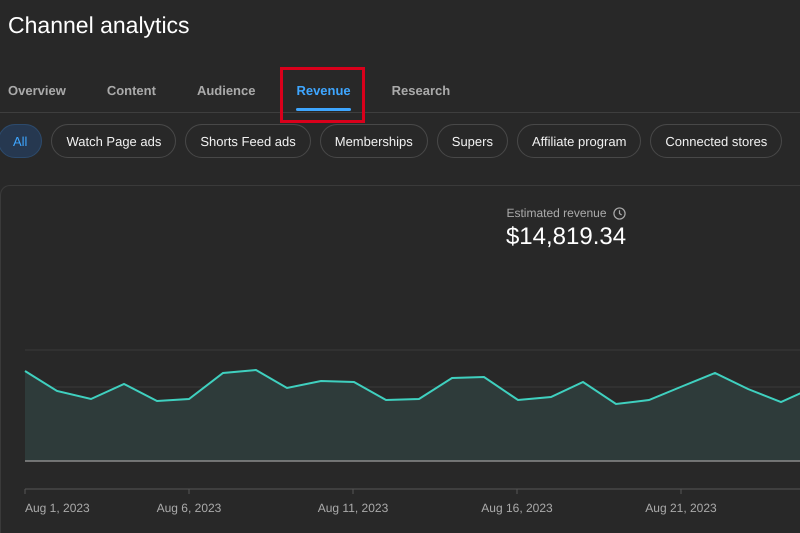 This screenshot has height=533, width=800. I want to click on tab-underline, so click(323, 109).